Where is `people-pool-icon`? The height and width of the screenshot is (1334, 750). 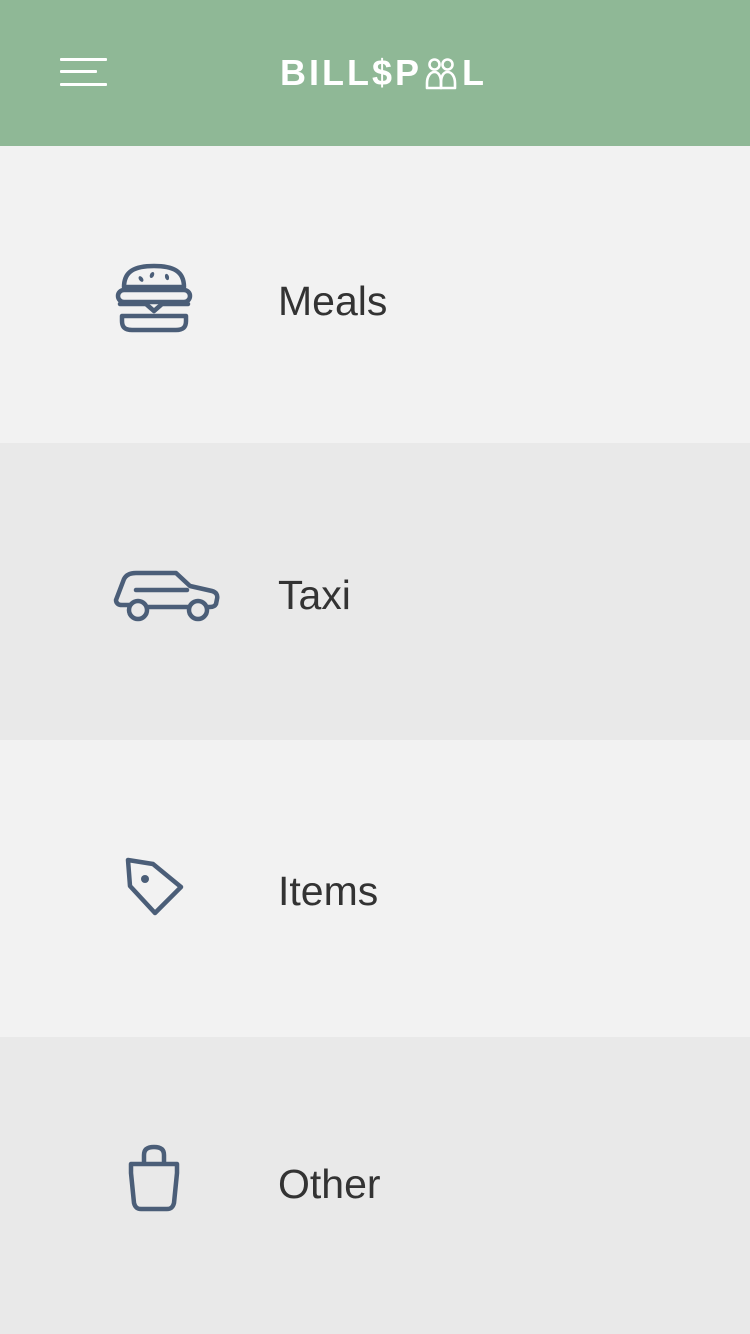 people-pool-icon is located at coordinates (441, 74).